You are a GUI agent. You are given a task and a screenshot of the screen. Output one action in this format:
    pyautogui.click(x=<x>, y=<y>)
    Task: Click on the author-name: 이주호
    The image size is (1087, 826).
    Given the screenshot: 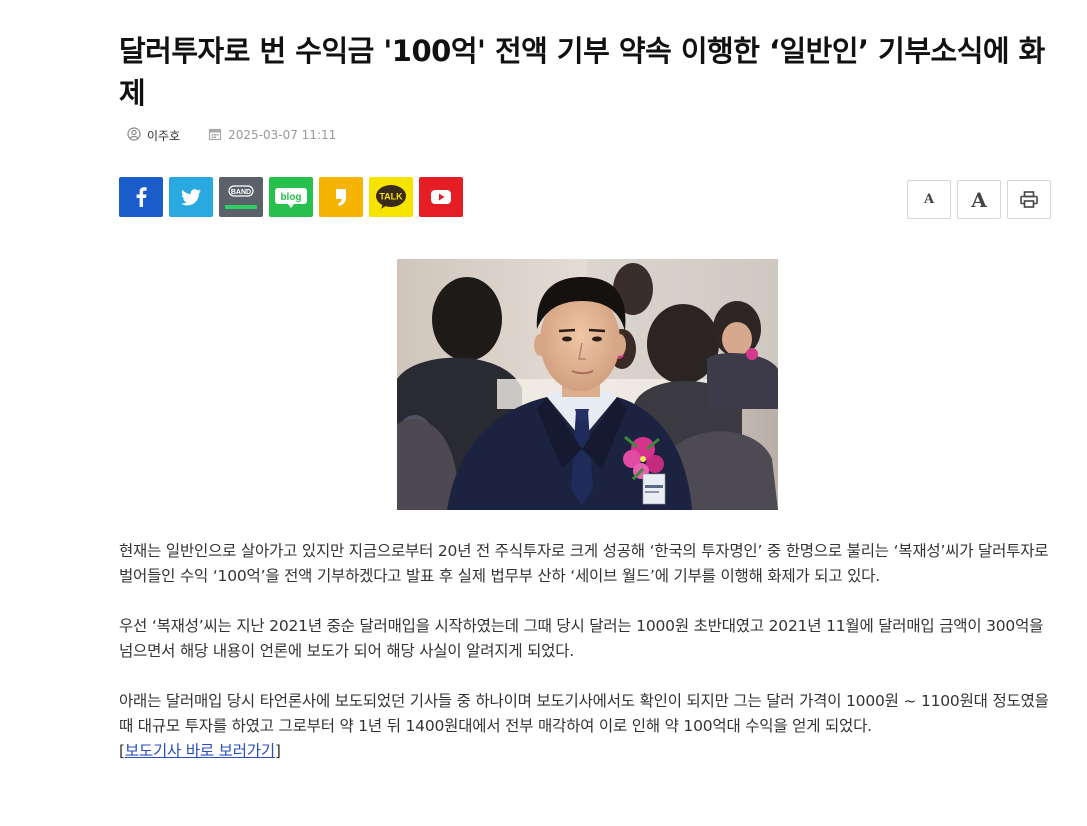 What is the action you would take?
    pyautogui.click(x=164, y=135)
    